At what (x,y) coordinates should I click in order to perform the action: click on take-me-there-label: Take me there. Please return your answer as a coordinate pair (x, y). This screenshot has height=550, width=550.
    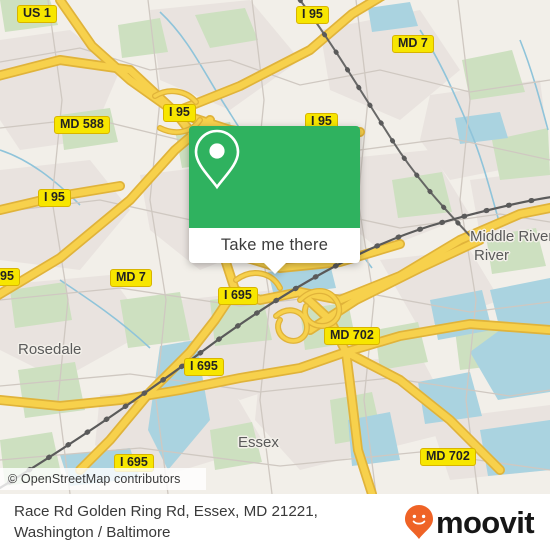
    Looking at the image, I should click on (274, 245).